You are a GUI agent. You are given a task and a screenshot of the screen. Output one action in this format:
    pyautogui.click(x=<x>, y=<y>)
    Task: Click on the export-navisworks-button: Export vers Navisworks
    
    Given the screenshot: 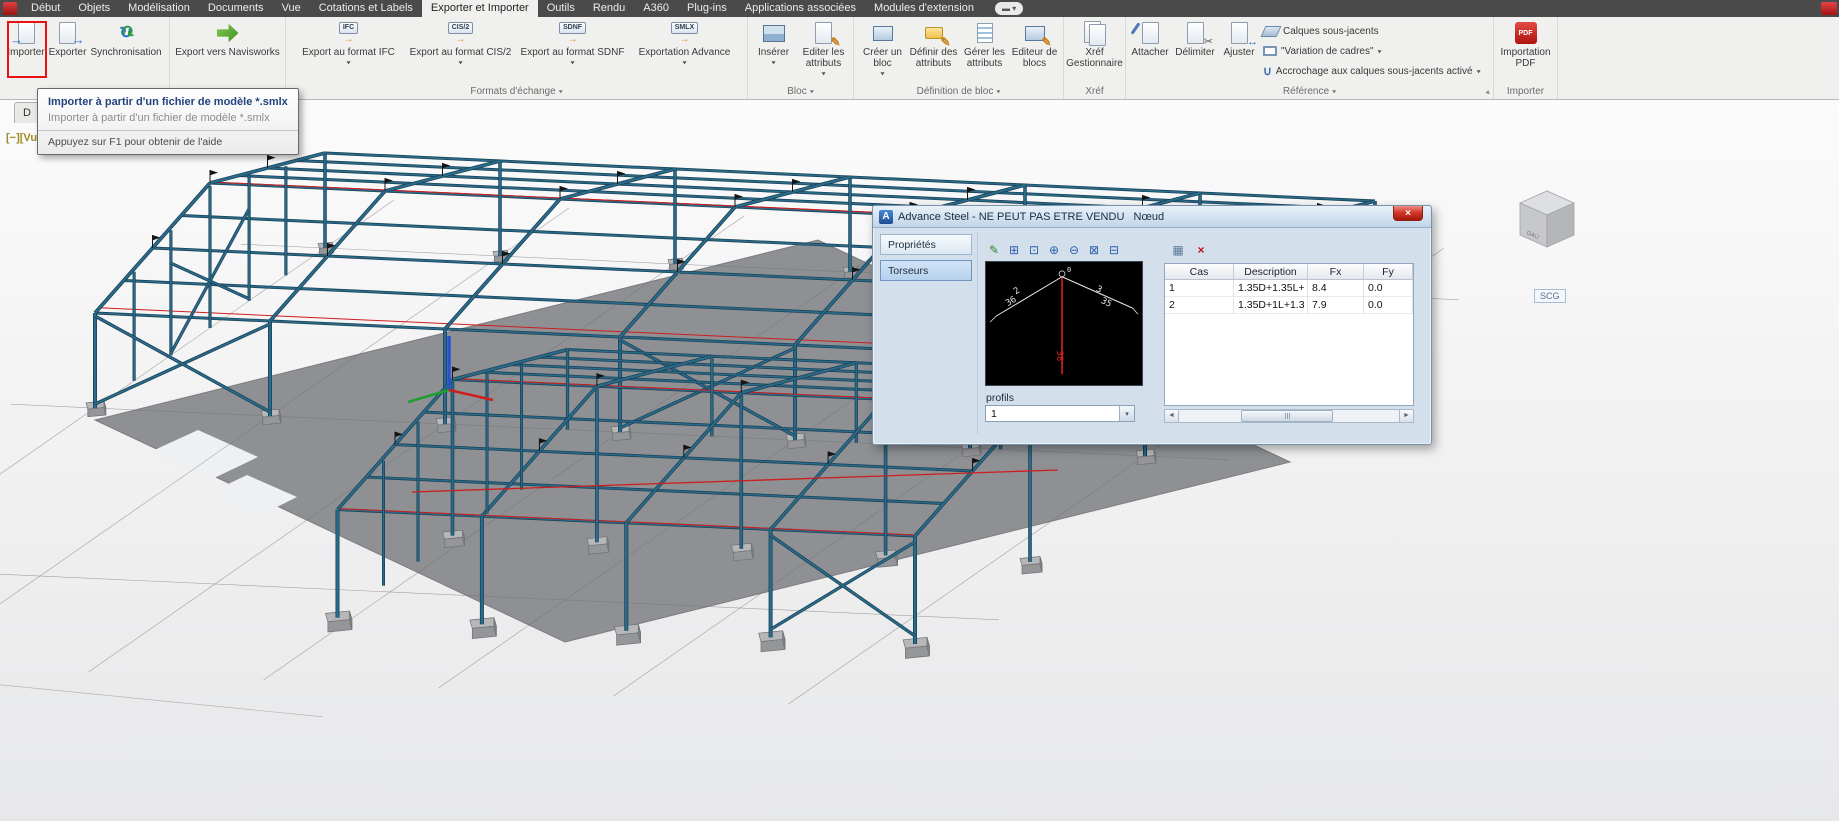 What is the action you would take?
    pyautogui.click(x=228, y=51)
    